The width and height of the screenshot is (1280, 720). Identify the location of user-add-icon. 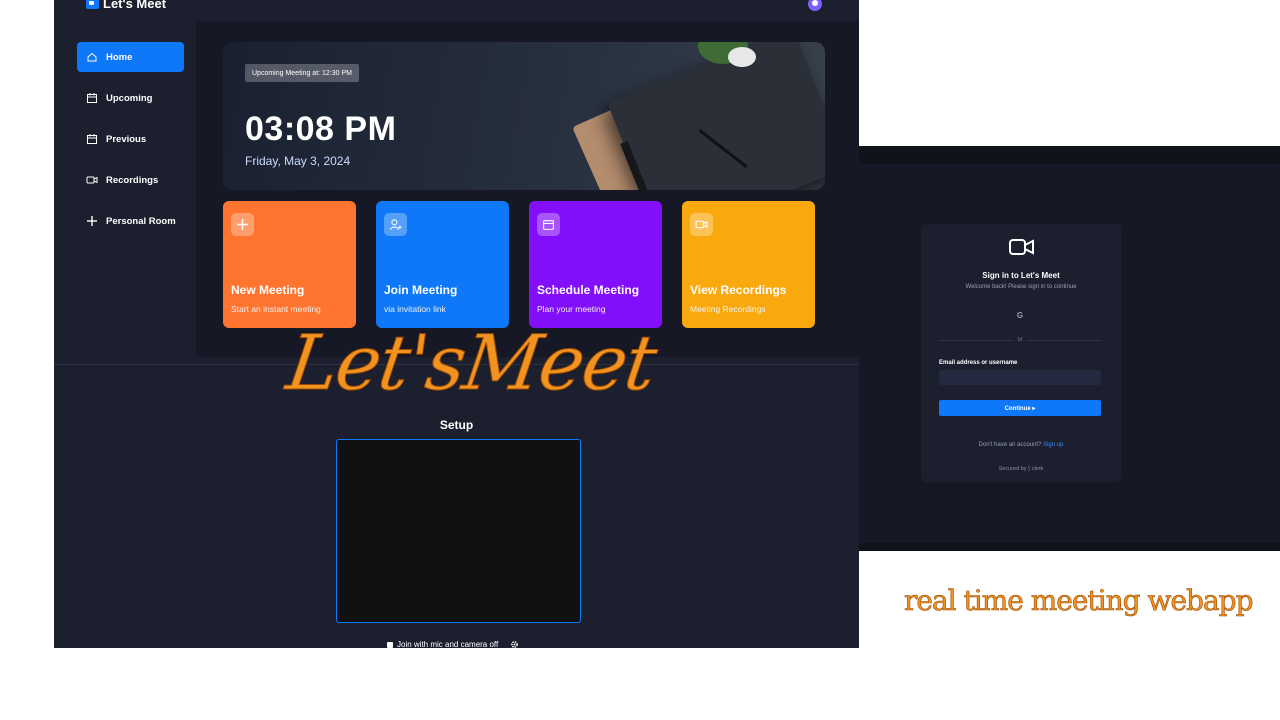
(395, 224).